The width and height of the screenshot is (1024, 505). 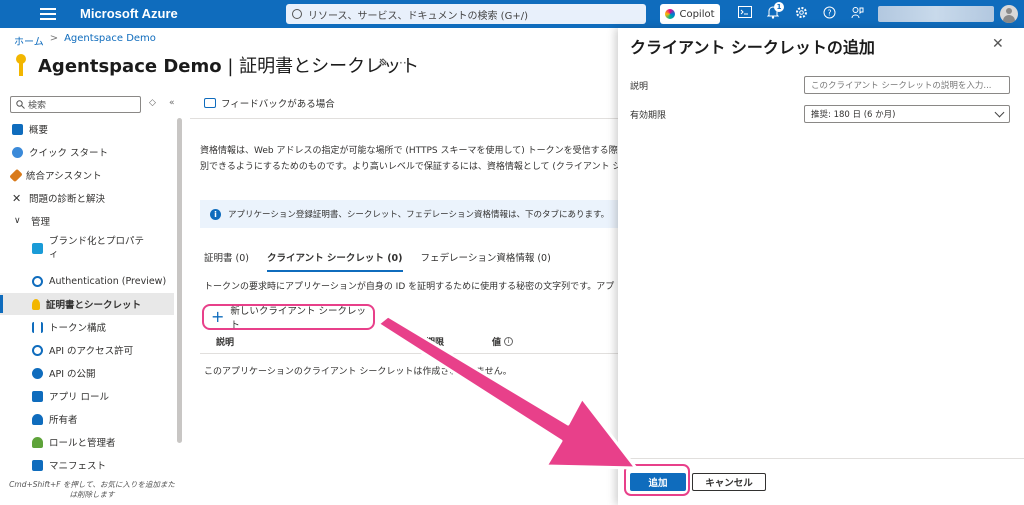 I want to click on global-search-input: リソース、サービス、ドキュメントの検索 (G+/), so click(x=466, y=14).